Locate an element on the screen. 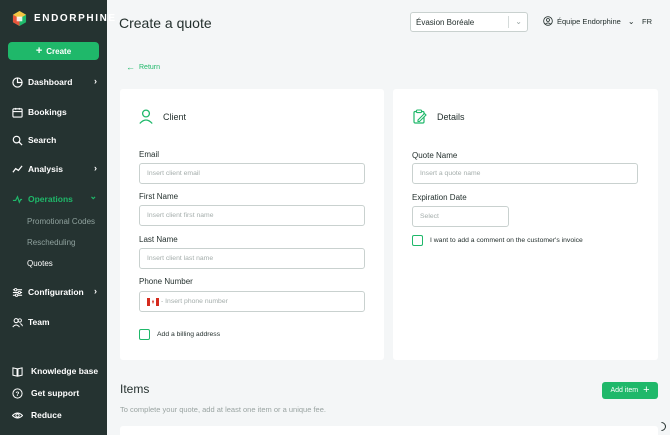 This screenshot has height=435, width=670. search-icon is located at coordinates (17, 140).